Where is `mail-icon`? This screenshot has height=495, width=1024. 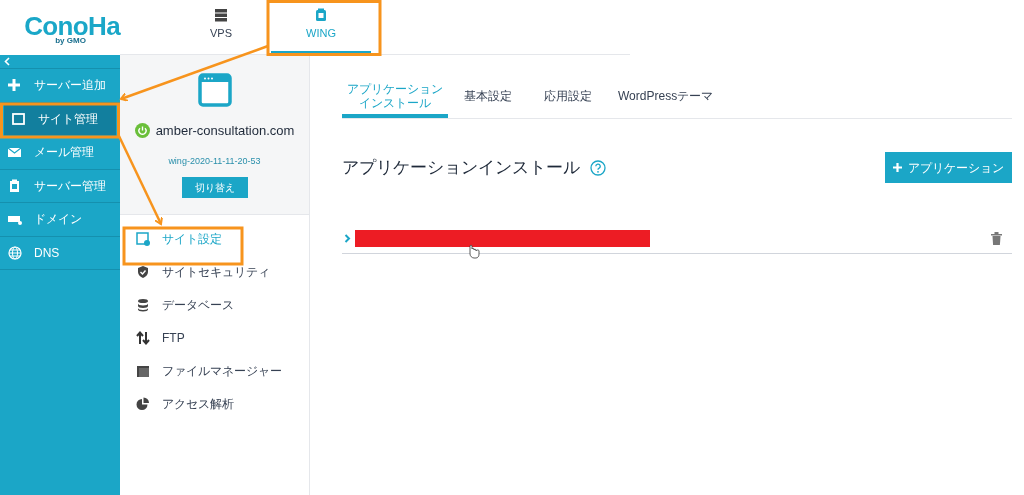 mail-icon is located at coordinates (15, 152).